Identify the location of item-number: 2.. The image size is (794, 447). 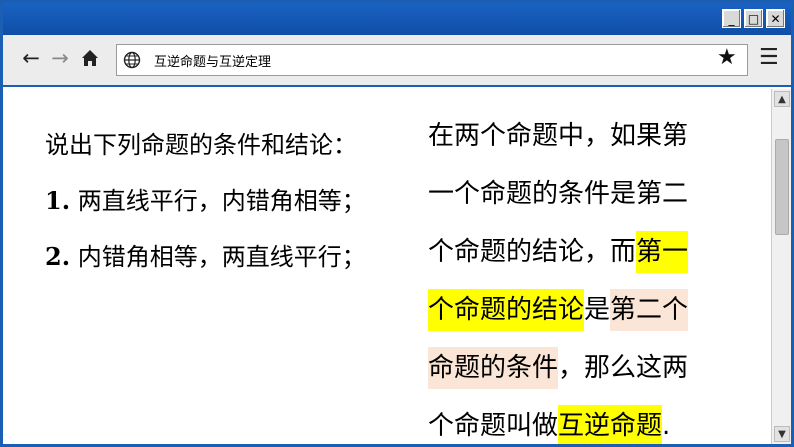
(58, 256).